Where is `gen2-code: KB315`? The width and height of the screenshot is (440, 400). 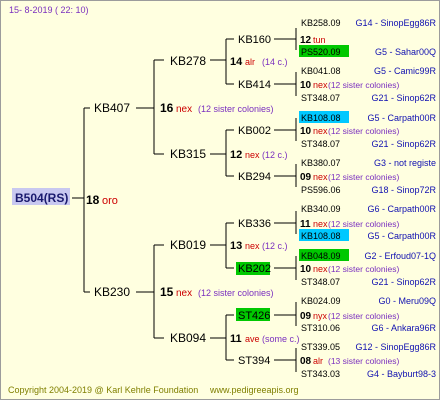 gen2-code: KB315 is located at coordinates (188, 154).